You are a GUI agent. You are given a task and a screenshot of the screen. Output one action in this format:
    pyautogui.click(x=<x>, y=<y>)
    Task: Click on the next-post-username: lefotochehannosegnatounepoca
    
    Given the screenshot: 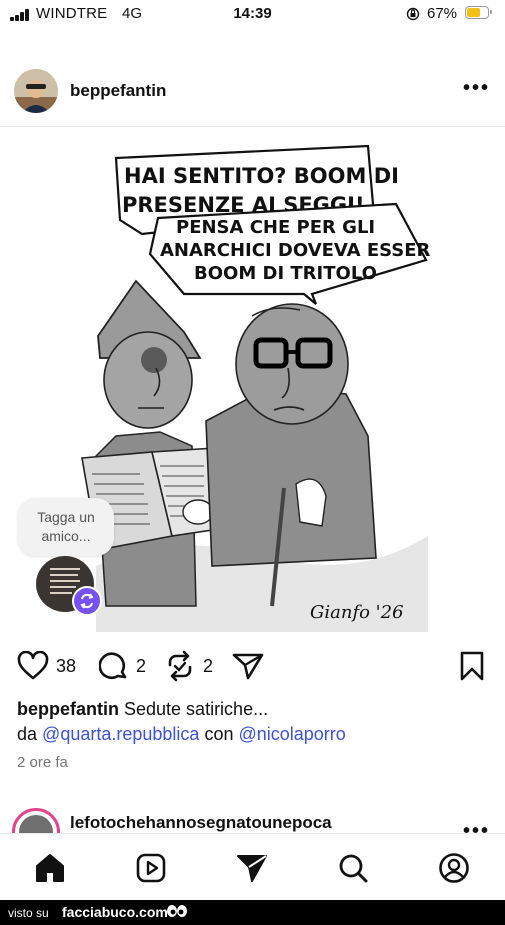 What is the action you would take?
    pyautogui.click(x=201, y=823)
    